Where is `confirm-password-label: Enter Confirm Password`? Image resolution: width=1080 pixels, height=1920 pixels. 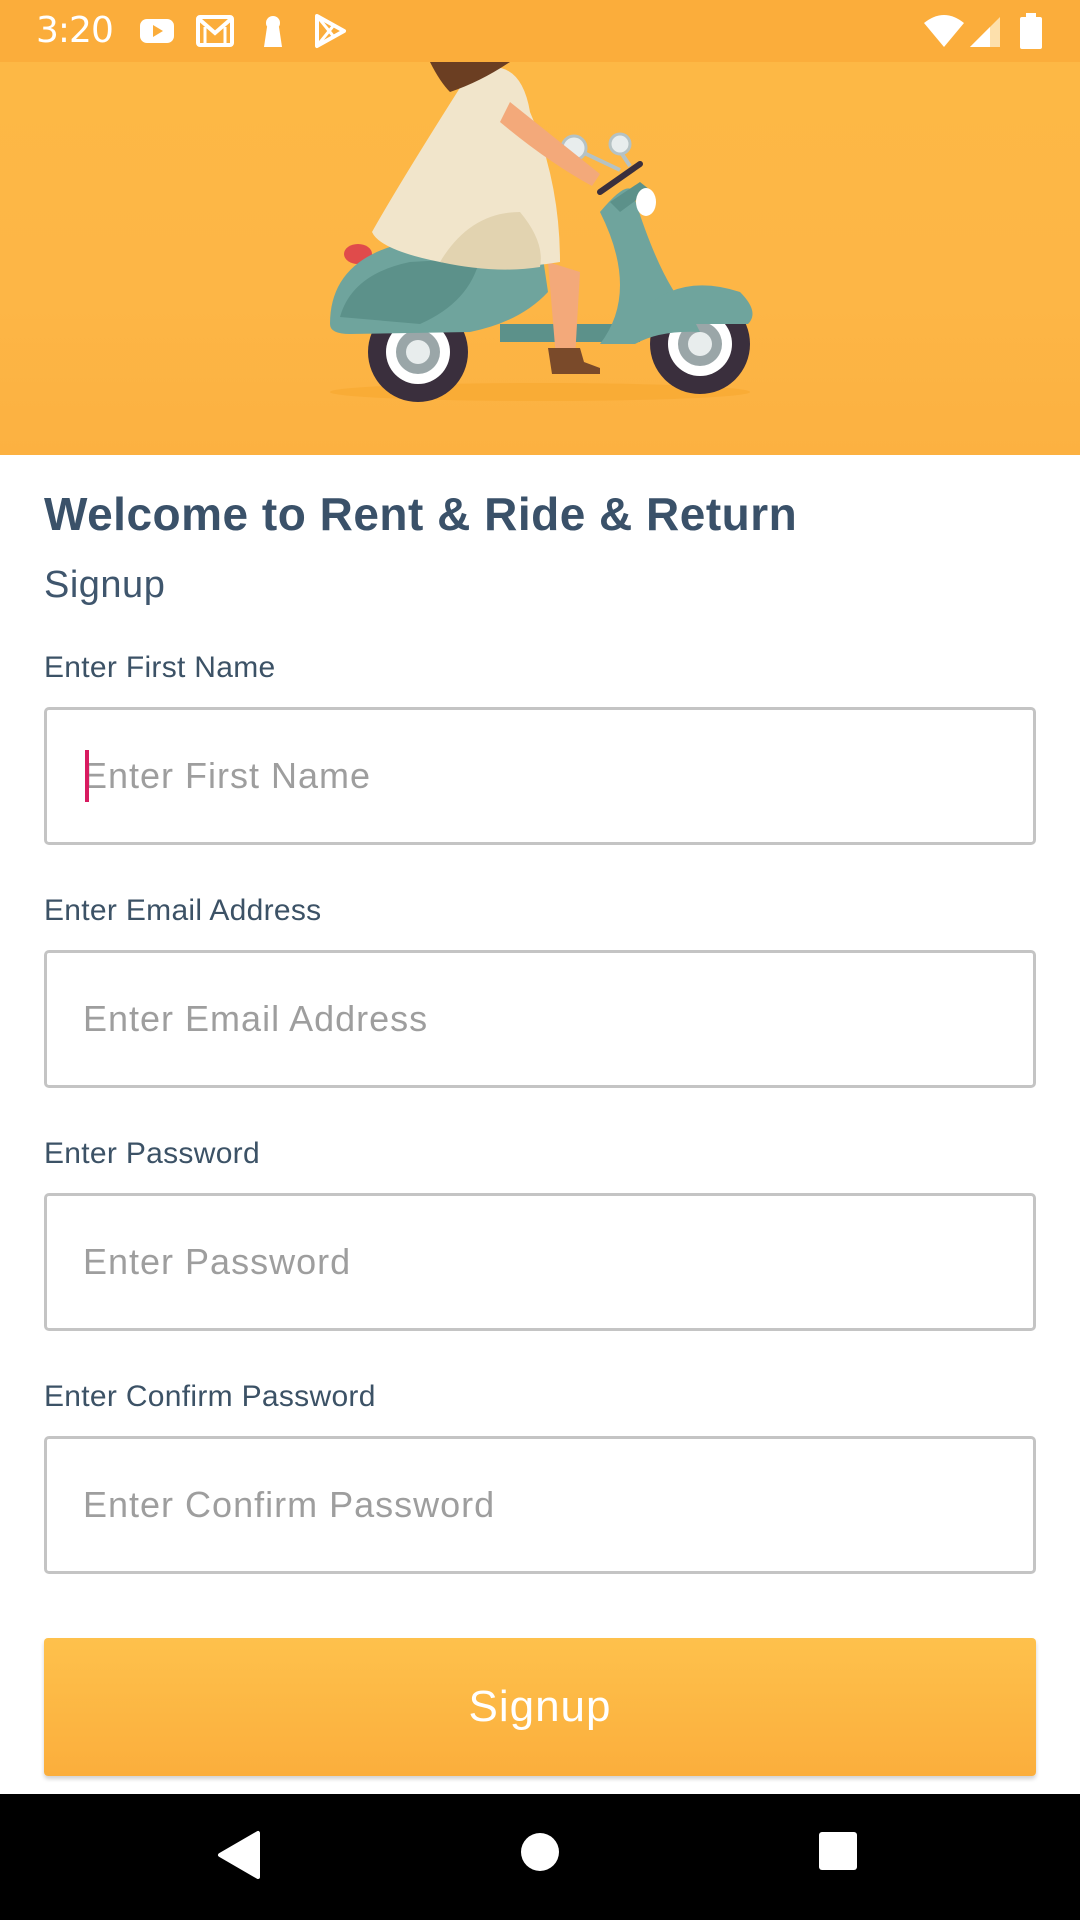
confirm-password-label: Enter Confirm Password is located at coordinates (210, 1396).